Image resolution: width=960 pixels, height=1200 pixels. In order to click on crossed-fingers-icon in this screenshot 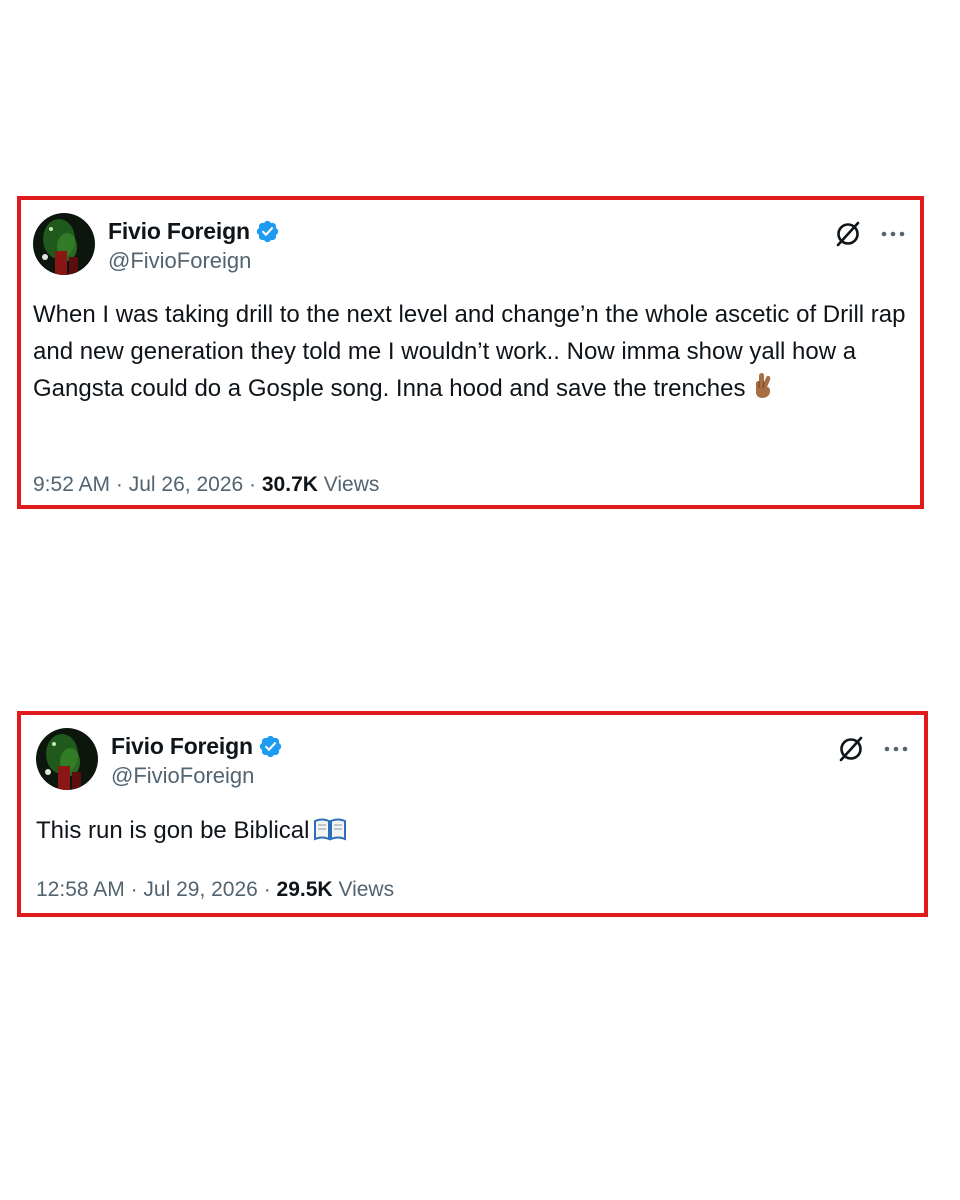, I will do `click(762, 385)`.